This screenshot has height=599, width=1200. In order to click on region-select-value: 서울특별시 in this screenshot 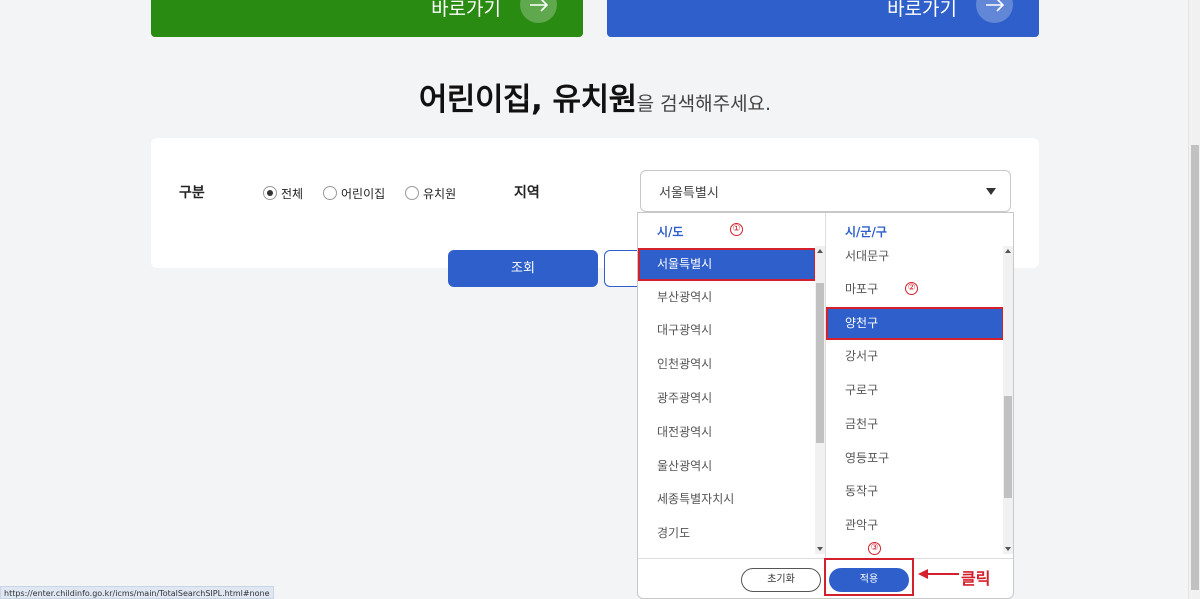, I will do `click(689, 193)`.